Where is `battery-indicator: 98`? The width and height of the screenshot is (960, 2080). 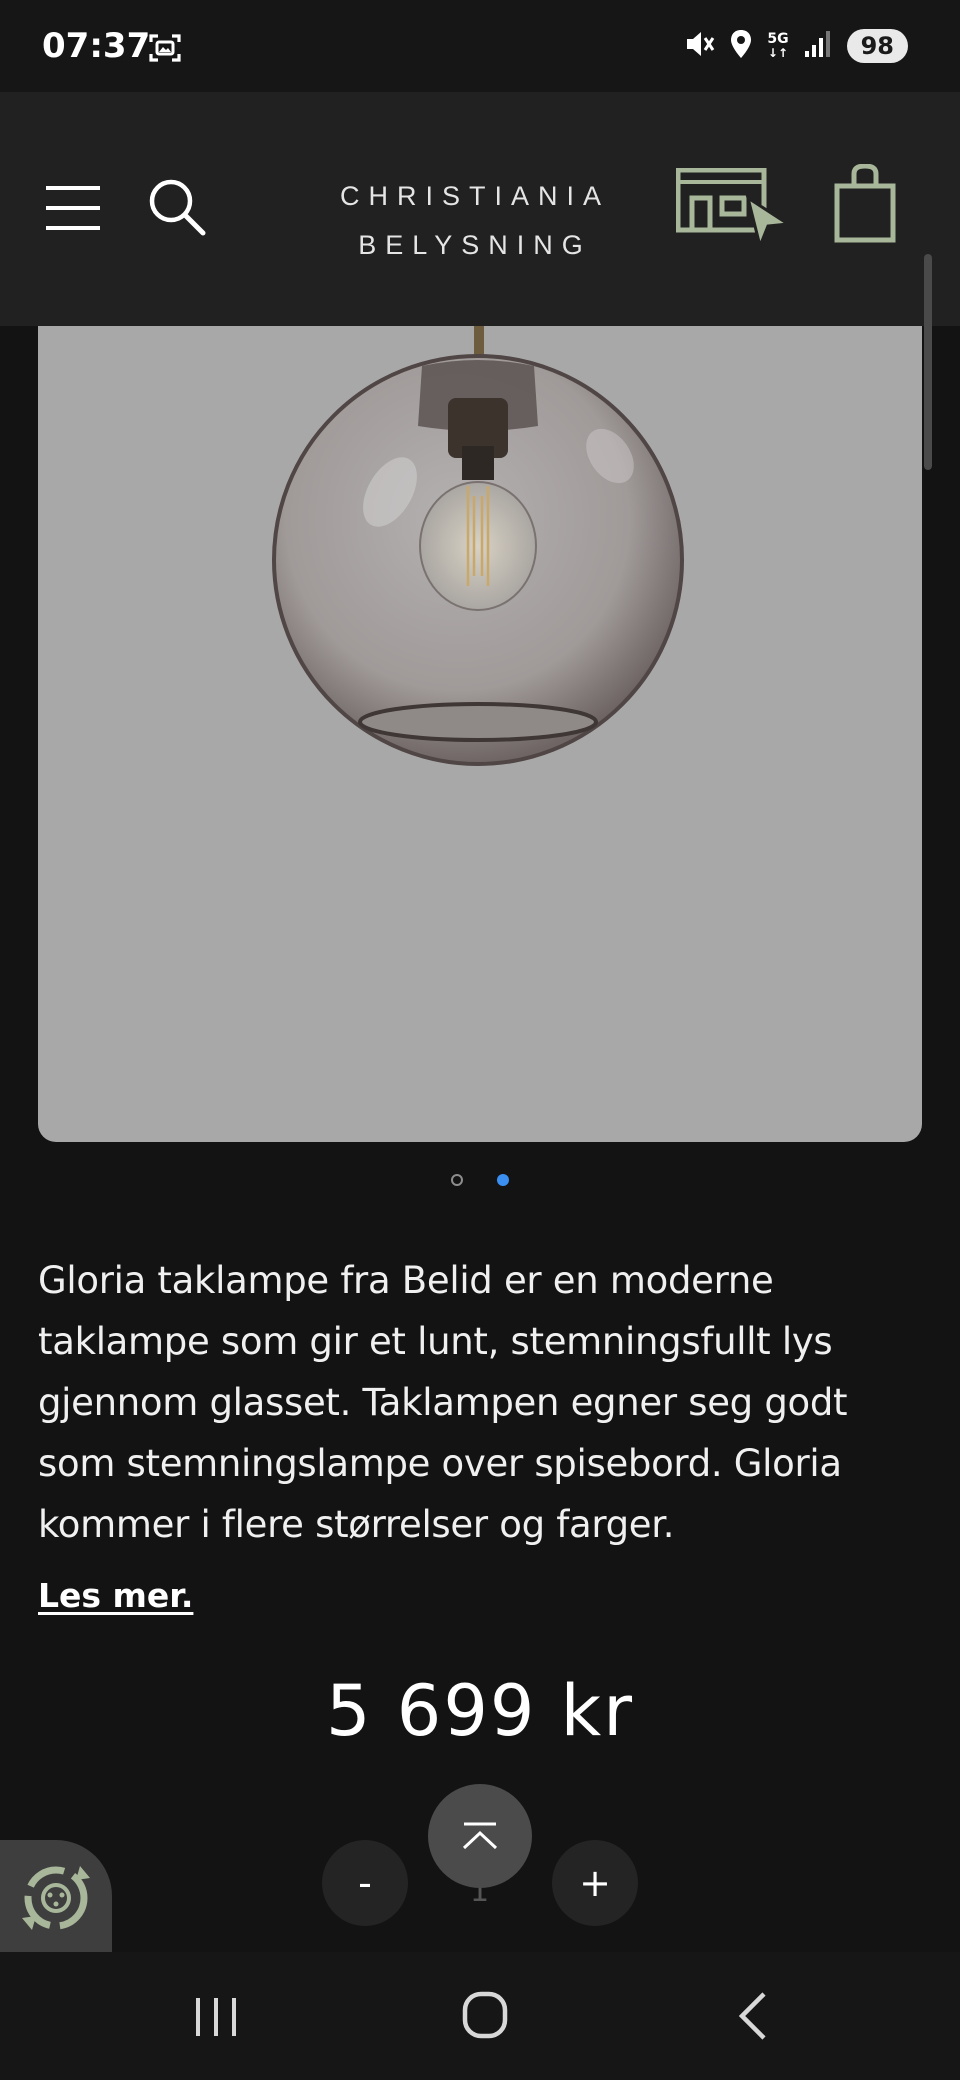
battery-indicator: 98 is located at coordinates (877, 46).